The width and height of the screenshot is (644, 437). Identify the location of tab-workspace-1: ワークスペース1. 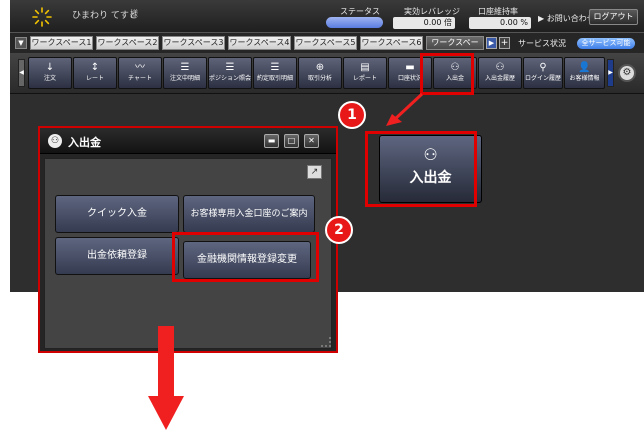
(61, 43).